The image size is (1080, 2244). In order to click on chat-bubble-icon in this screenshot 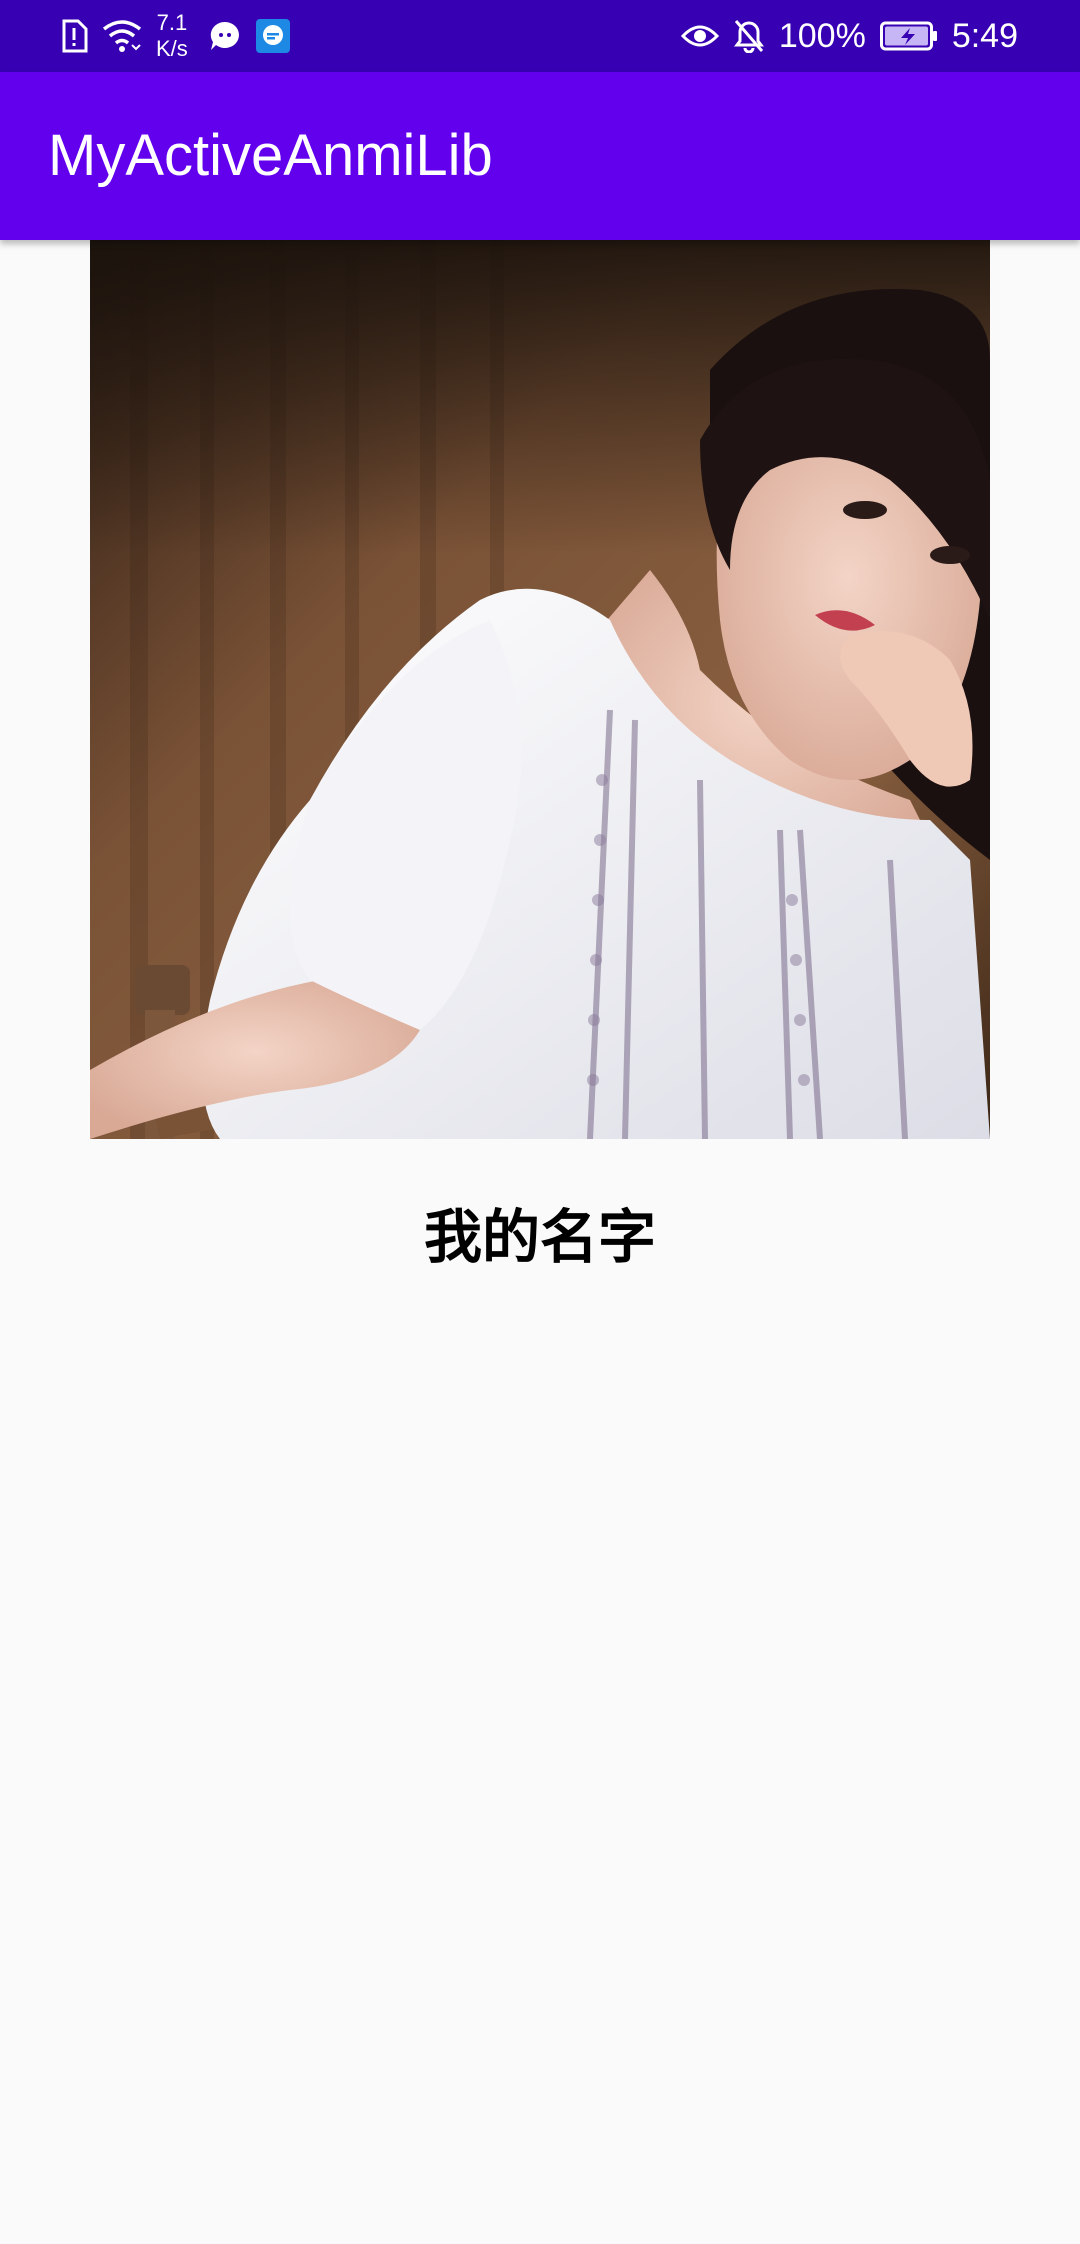, I will do `click(225, 36)`.